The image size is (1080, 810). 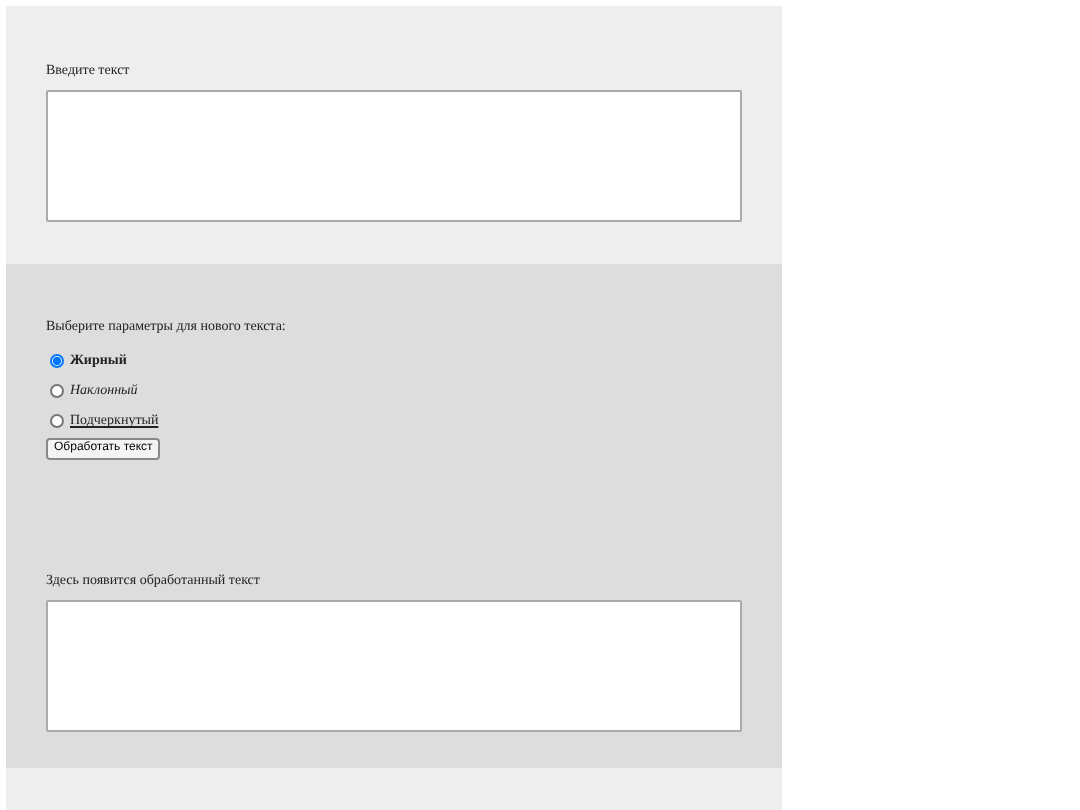 What do you see at coordinates (394, 156) in the screenshot?
I see `input-field` at bounding box center [394, 156].